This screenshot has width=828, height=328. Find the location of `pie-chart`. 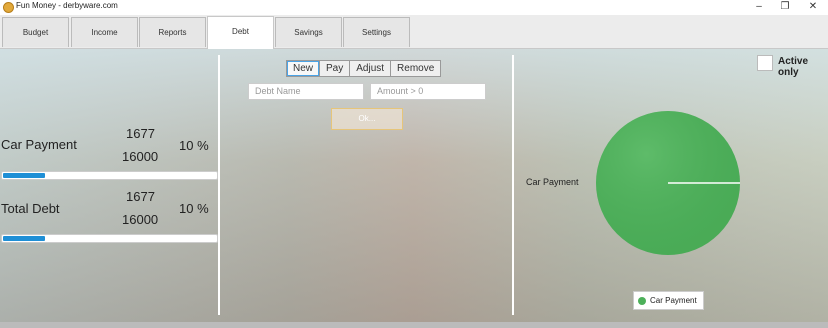

pie-chart is located at coordinates (668, 183).